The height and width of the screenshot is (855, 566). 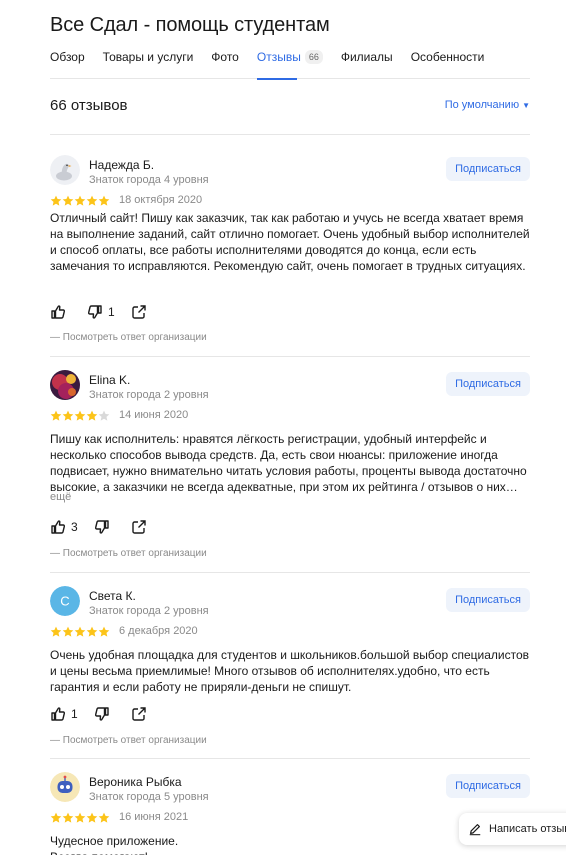 I want to click on write-review-button: Написать отзыв, so click(x=512, y=829).